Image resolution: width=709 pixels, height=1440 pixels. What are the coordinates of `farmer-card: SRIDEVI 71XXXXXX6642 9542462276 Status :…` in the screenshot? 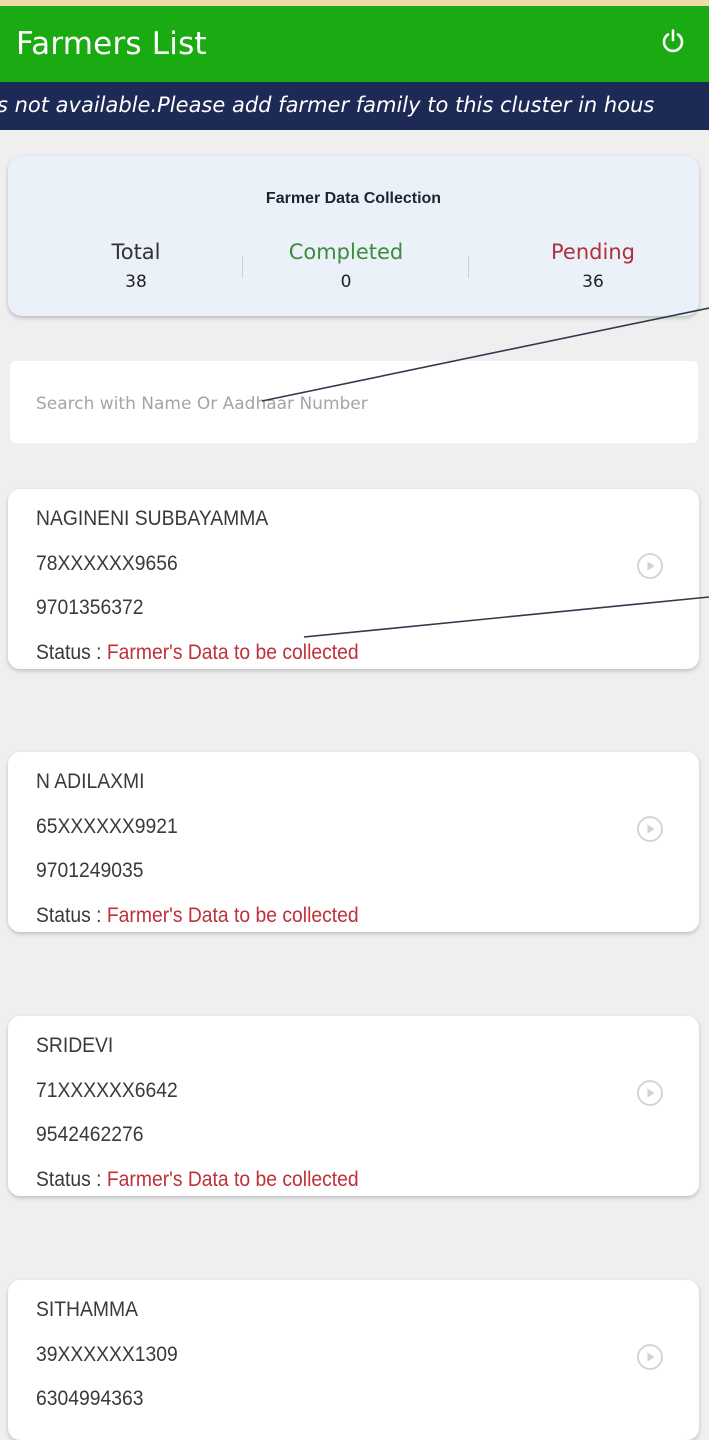 It's located at (353, 1106).